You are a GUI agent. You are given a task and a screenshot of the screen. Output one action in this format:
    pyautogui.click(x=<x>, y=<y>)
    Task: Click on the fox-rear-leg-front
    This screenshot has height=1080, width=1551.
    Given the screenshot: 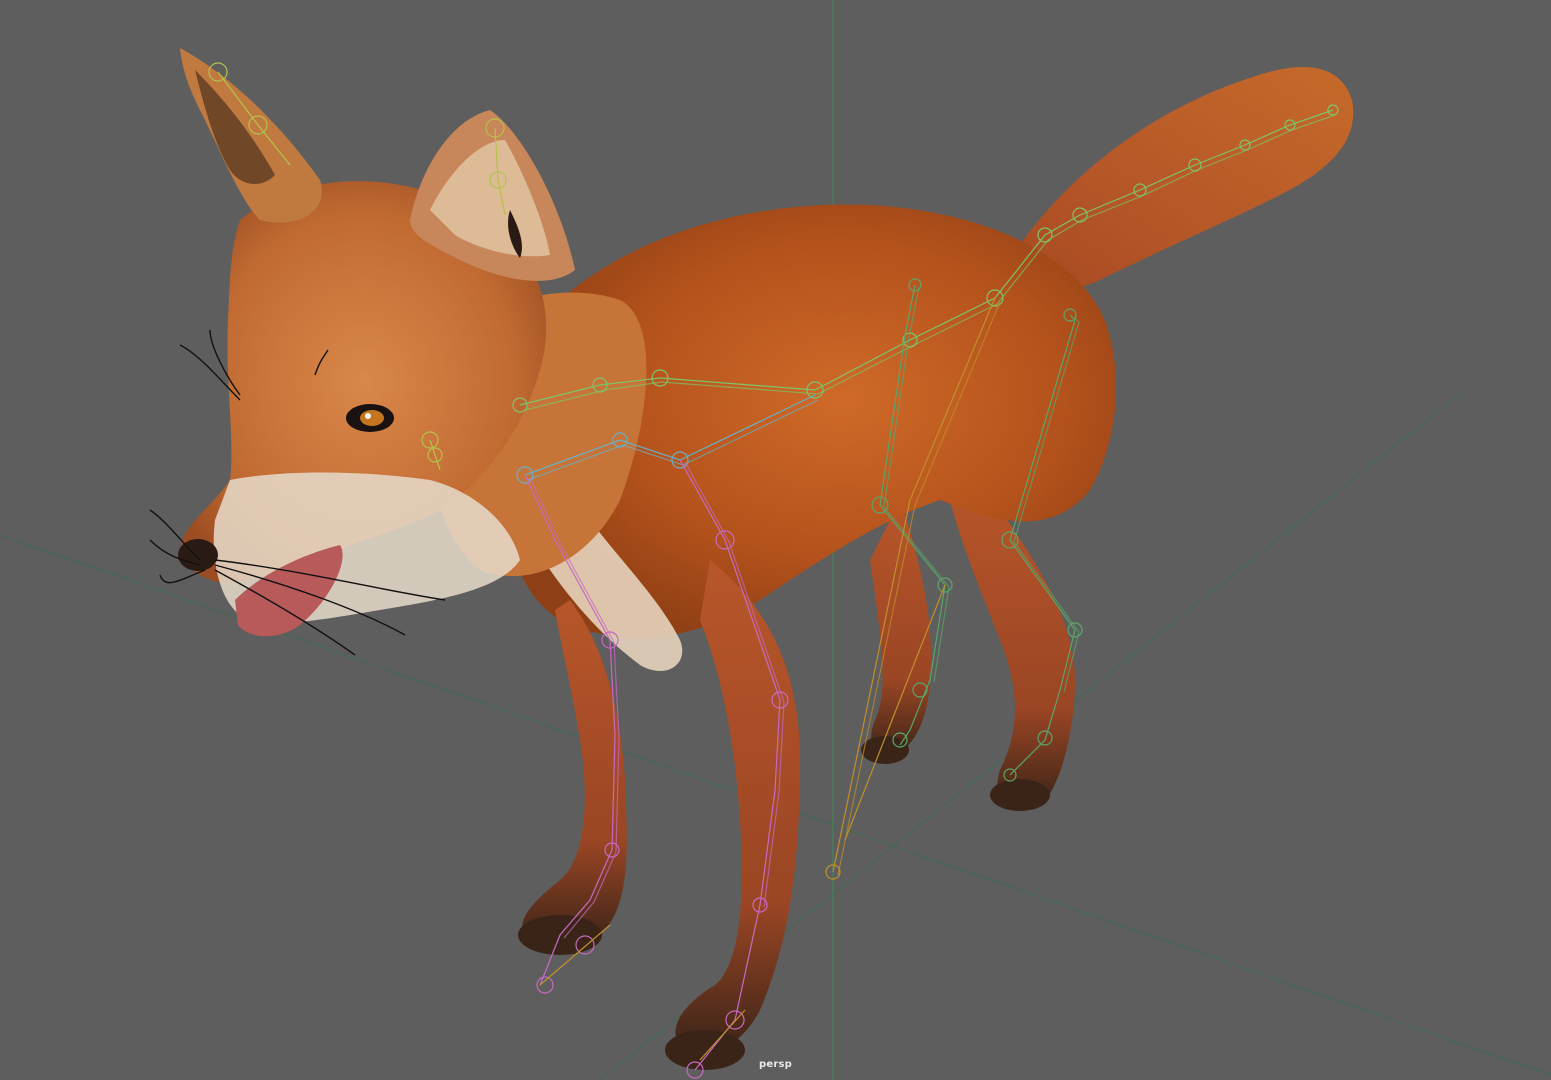 What is the action you would take?
    pyautogui.click(x=1012, y=644)
    